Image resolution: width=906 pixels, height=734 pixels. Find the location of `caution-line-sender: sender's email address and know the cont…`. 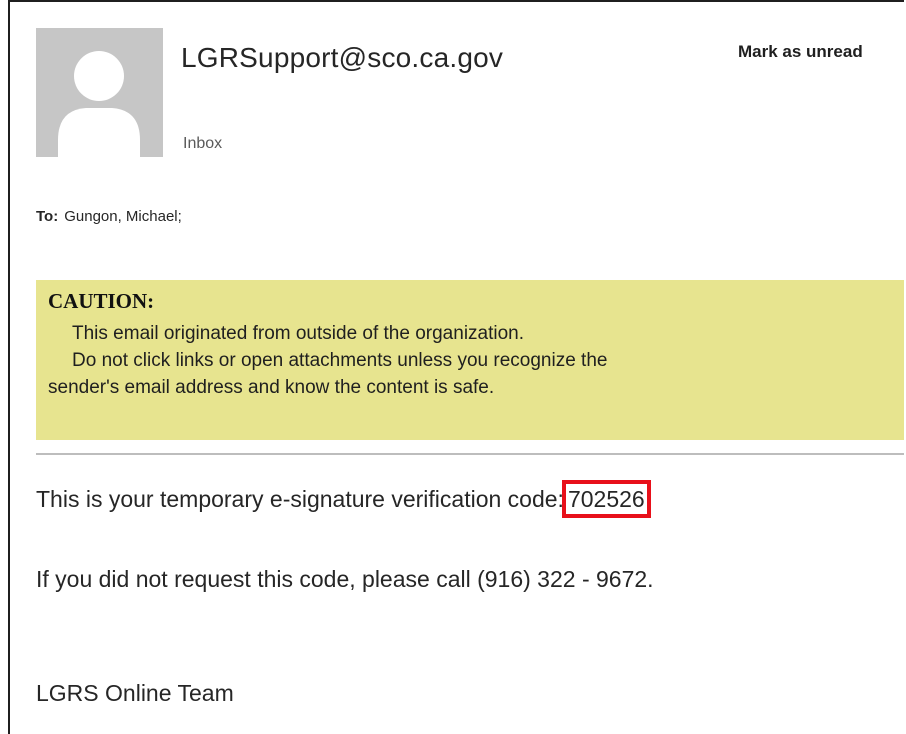

caution-line-sender: sender's email address and know the cont… is located at coordinates (271, 387).